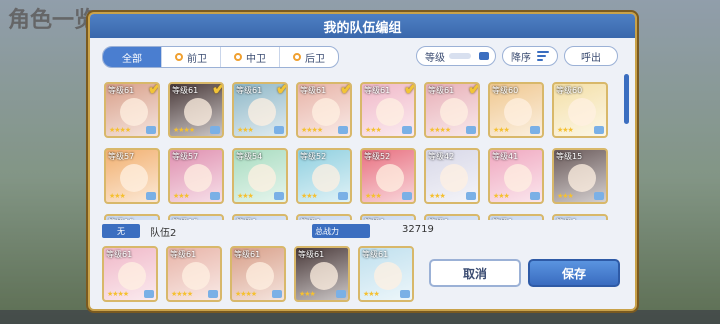 Image resolution: width=720 pixels, height=324 pixels. Describe the element at coordinates (121, 156) in the screenshot. I see `character-level: 等级57` at that location.